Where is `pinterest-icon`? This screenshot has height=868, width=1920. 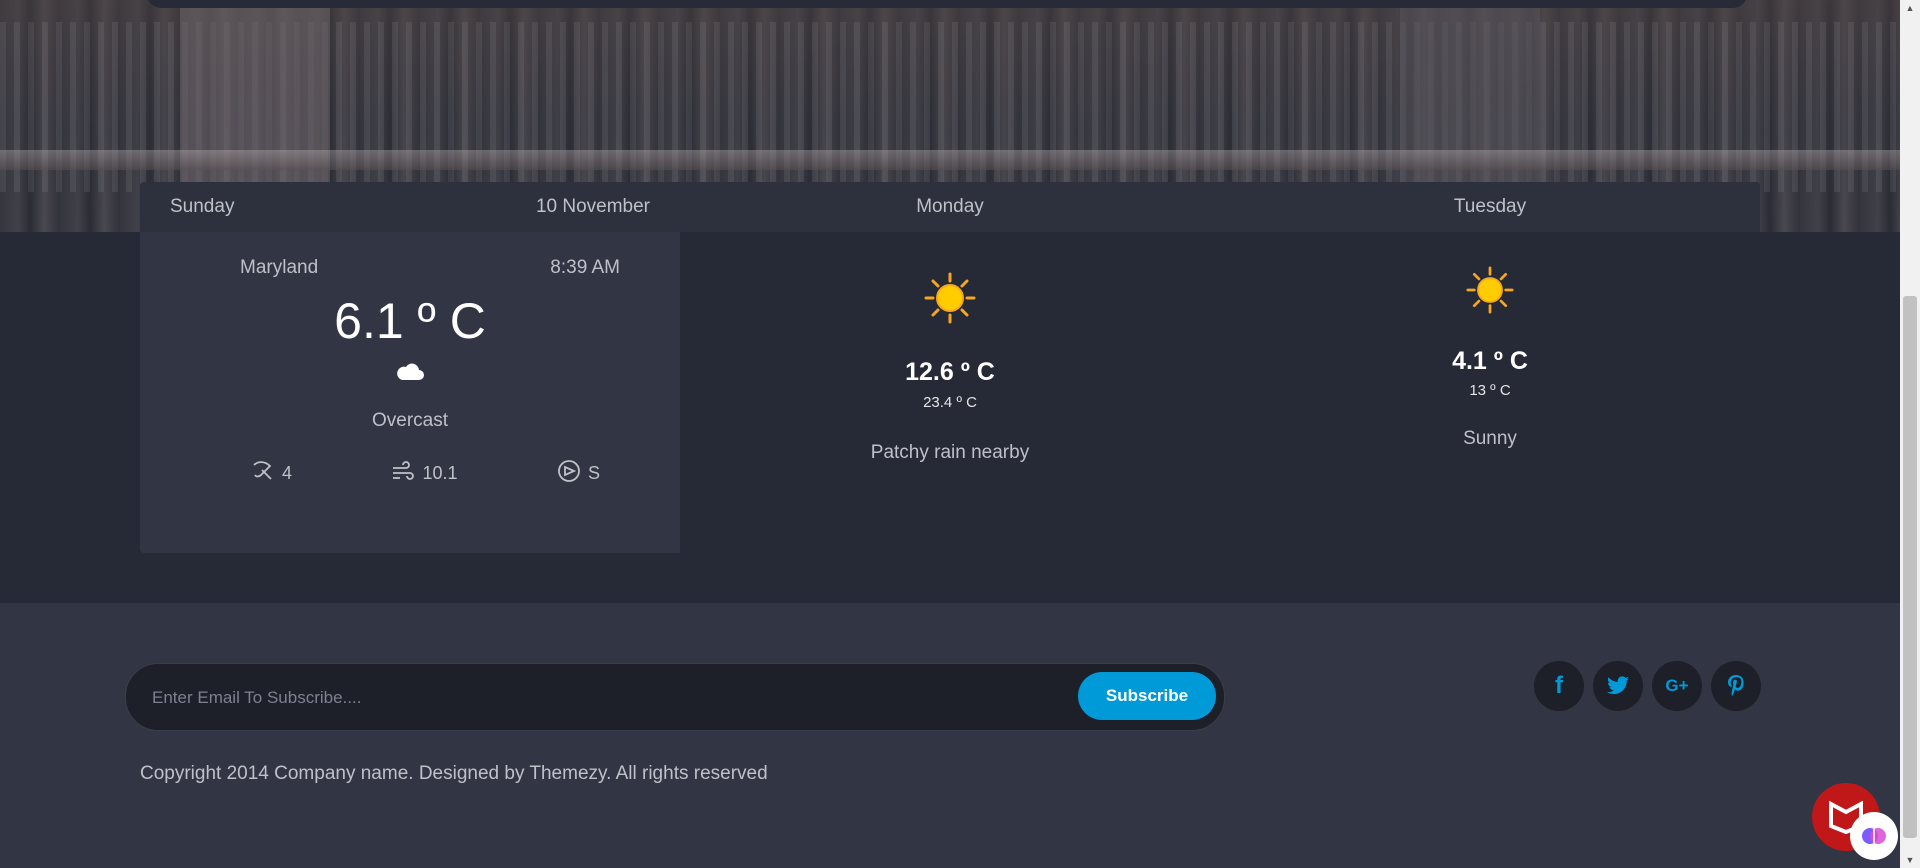 pinterest-icon is located at coordinates (1736, 686).